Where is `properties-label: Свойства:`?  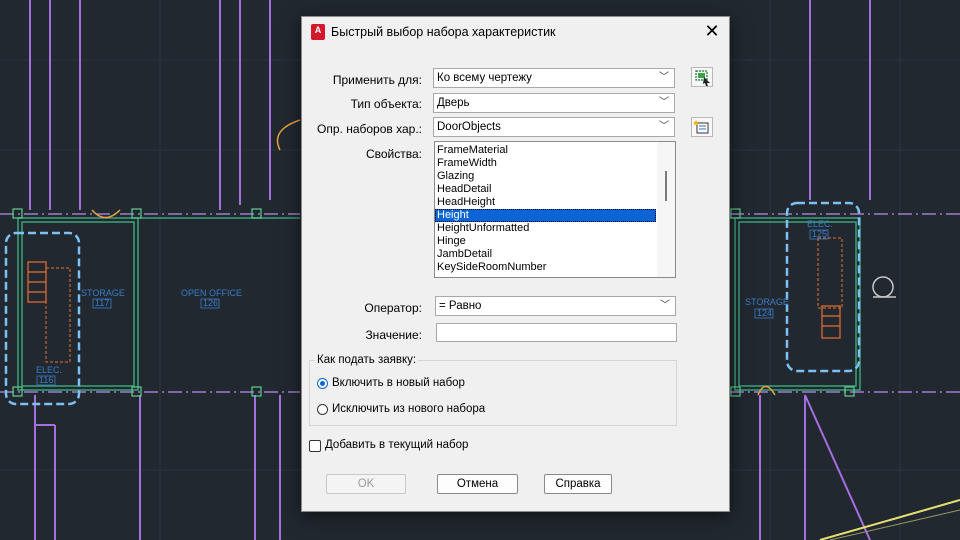 properties-label: Свойства: is located at coordinates (393, 154).